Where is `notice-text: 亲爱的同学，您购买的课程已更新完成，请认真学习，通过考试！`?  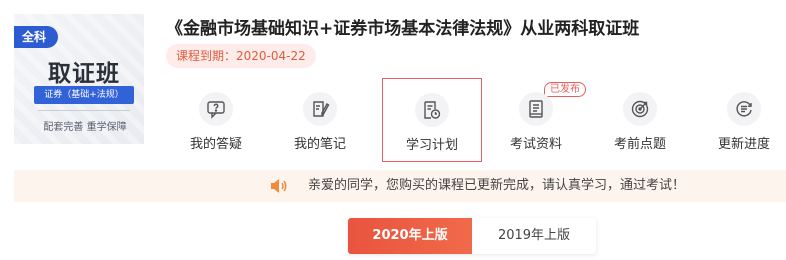 notice-text: 亲爱的同学，您购买的课程已更新完成，请认真学习，通过考试！ is located at coordinates (497, 185).